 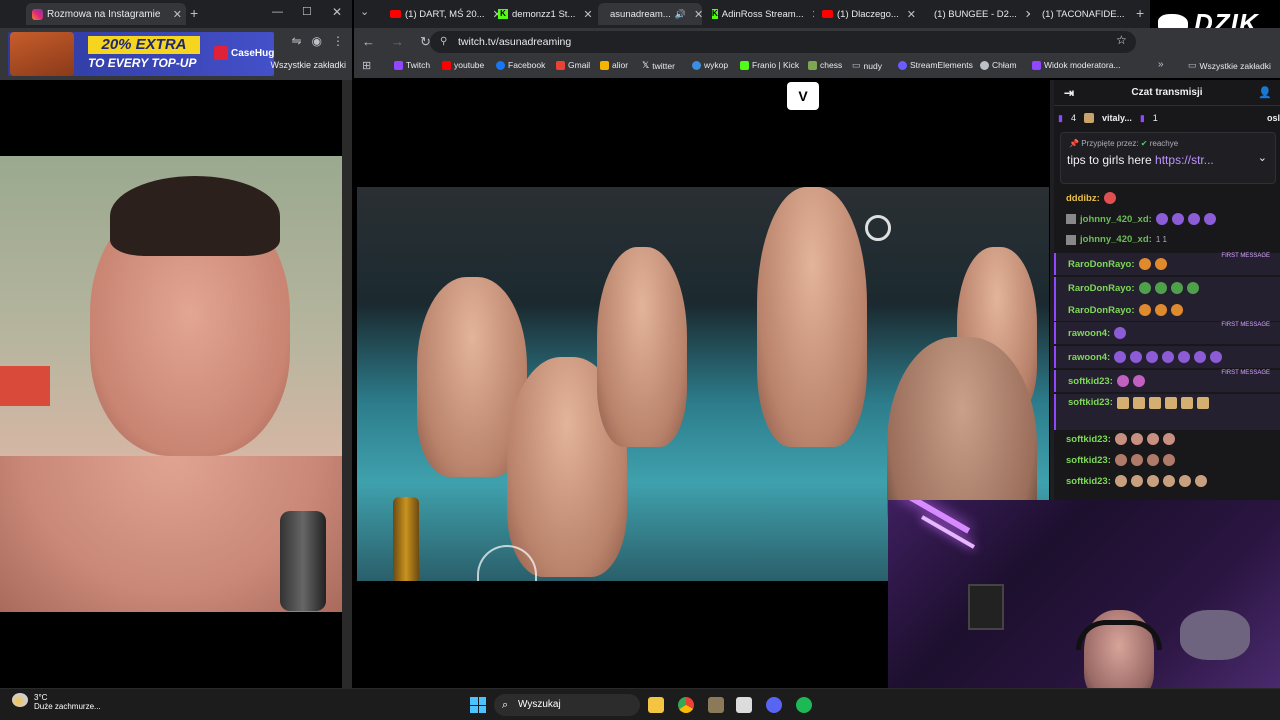 What do you see at coordinates (1262, 157) in the screenshot?
I see `chevron-down-icon: ⌄` at bounding box center [1262, 157].